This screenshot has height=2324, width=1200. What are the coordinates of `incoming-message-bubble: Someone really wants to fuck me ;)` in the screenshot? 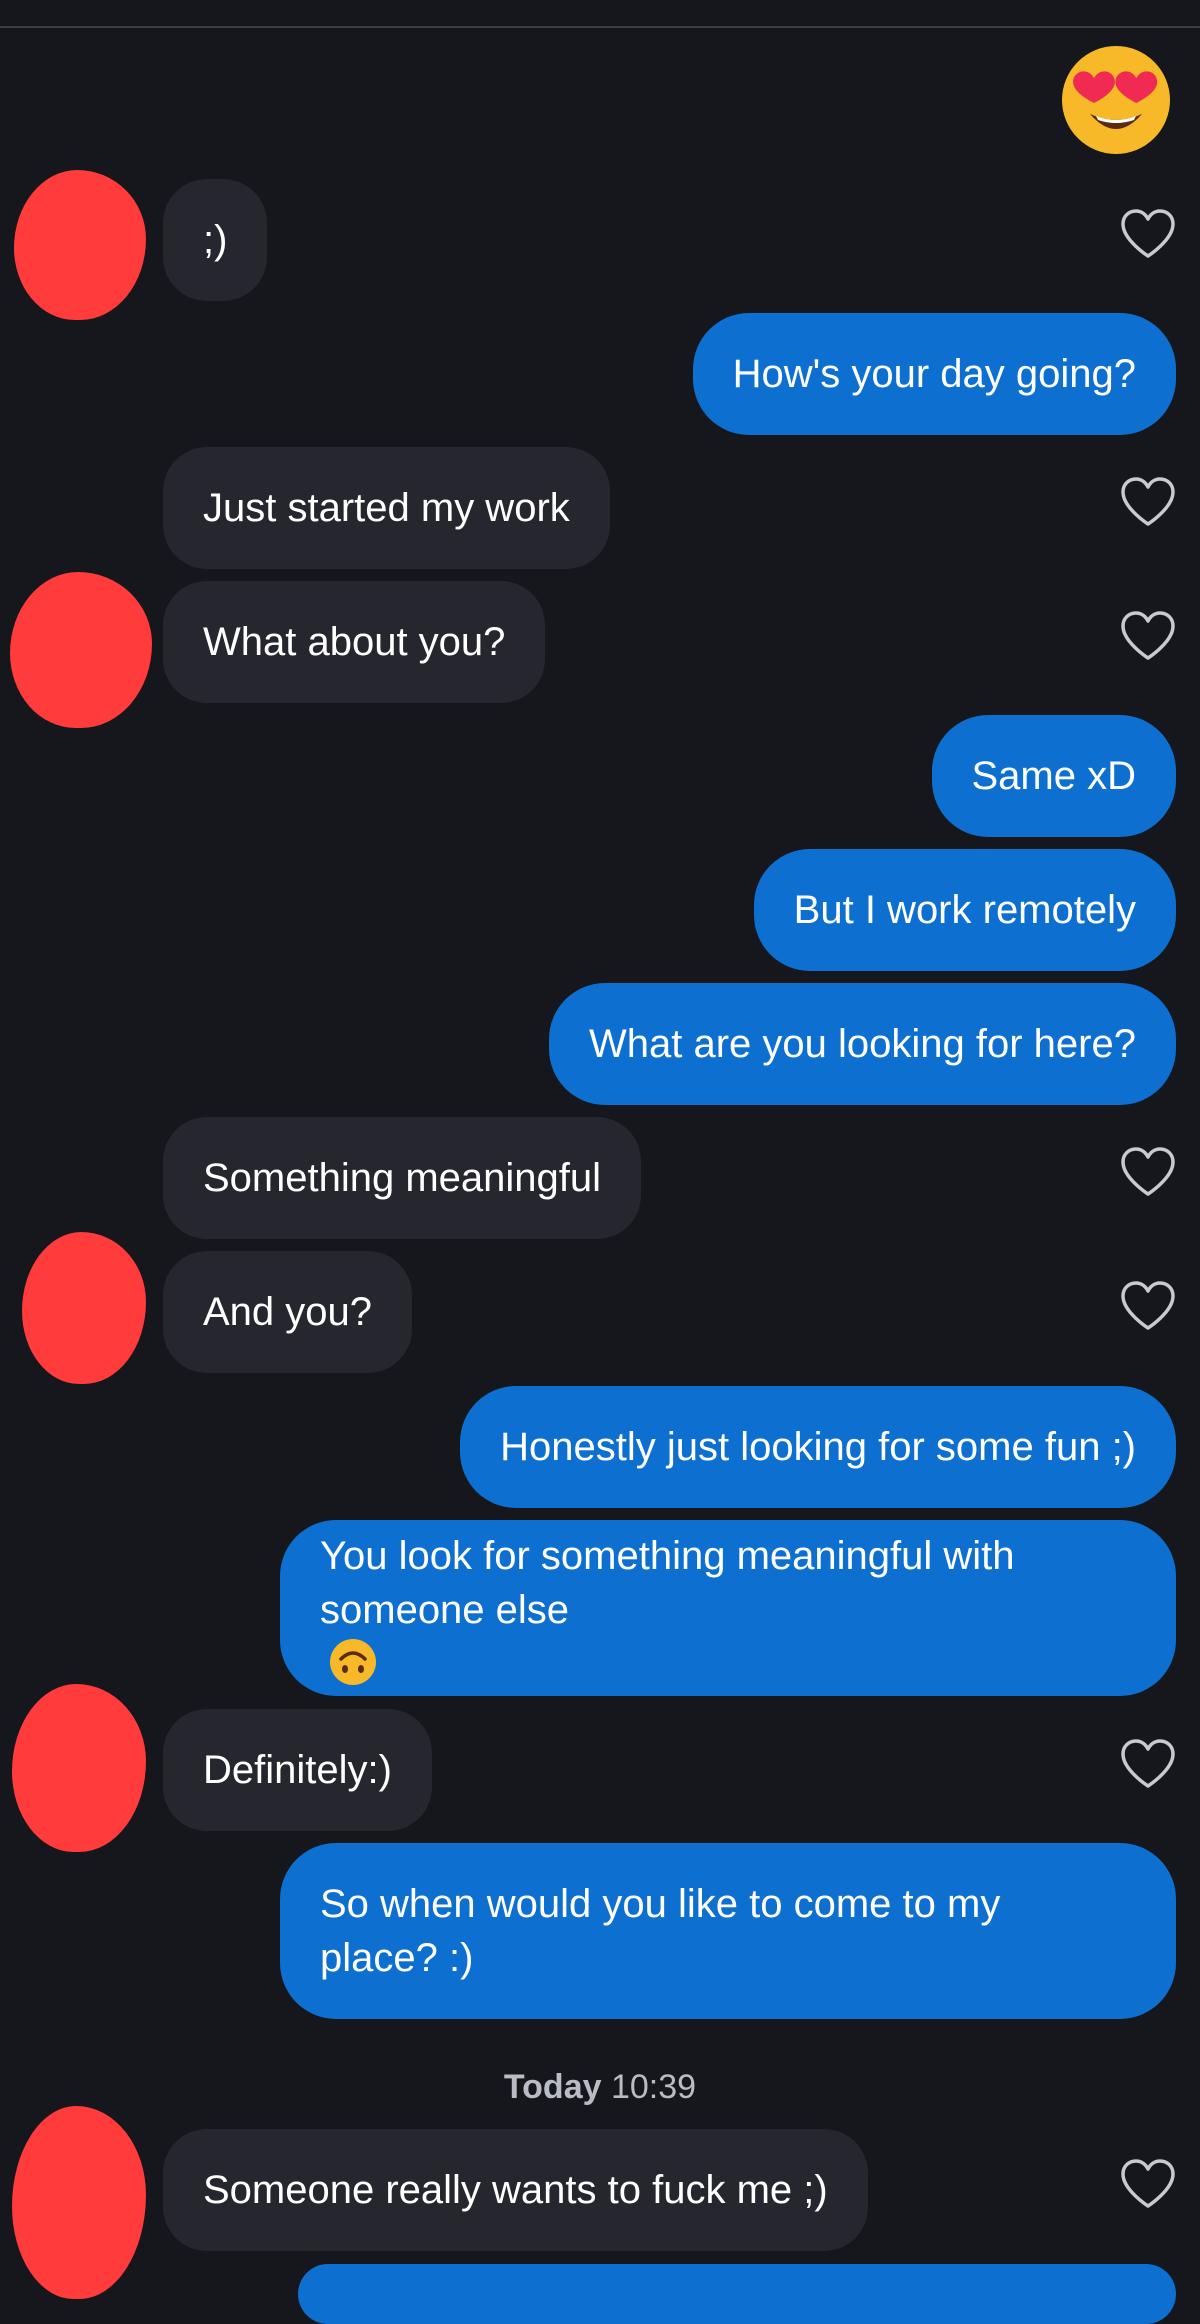 It's located at (515, 2190).